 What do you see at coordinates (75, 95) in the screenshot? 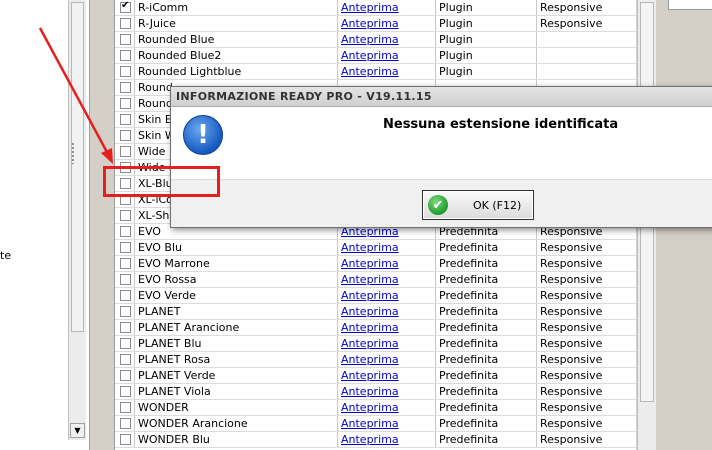
I see `annotation-arrow-icon` at bounding box center [75, 95].